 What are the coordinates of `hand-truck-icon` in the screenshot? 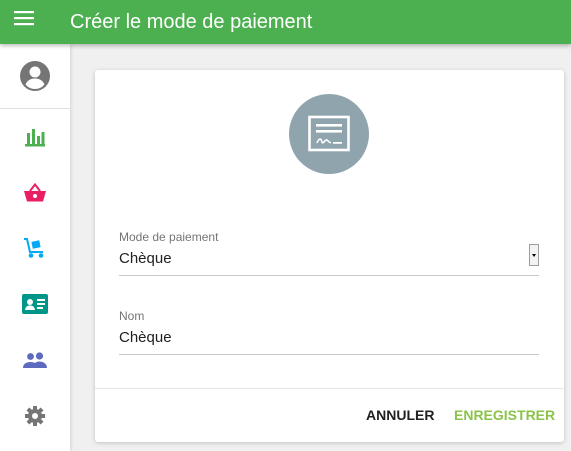 It's located at (34, 248).